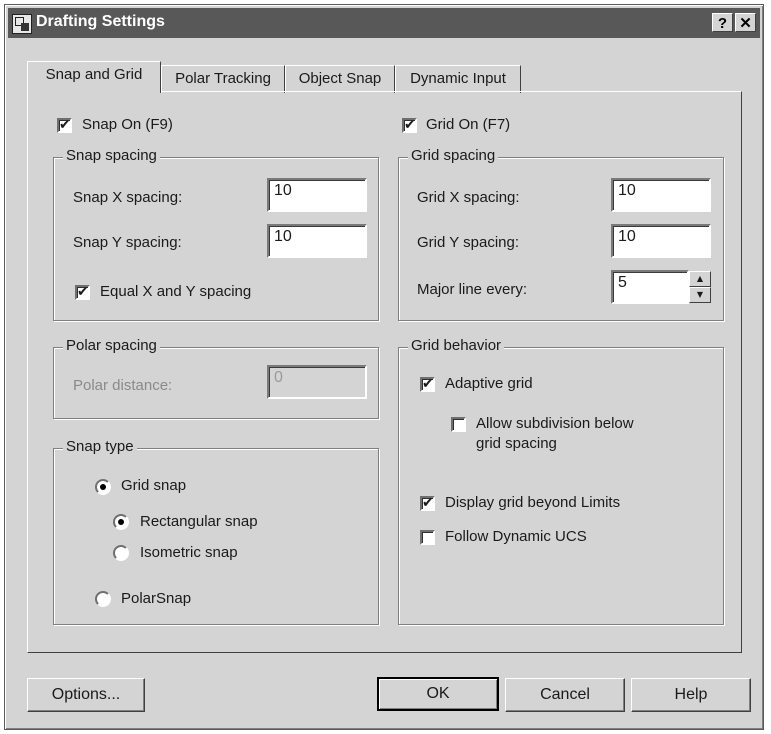  I want to click on equal-spacing-label: Equal X and Y spacing, so click(175, 291).